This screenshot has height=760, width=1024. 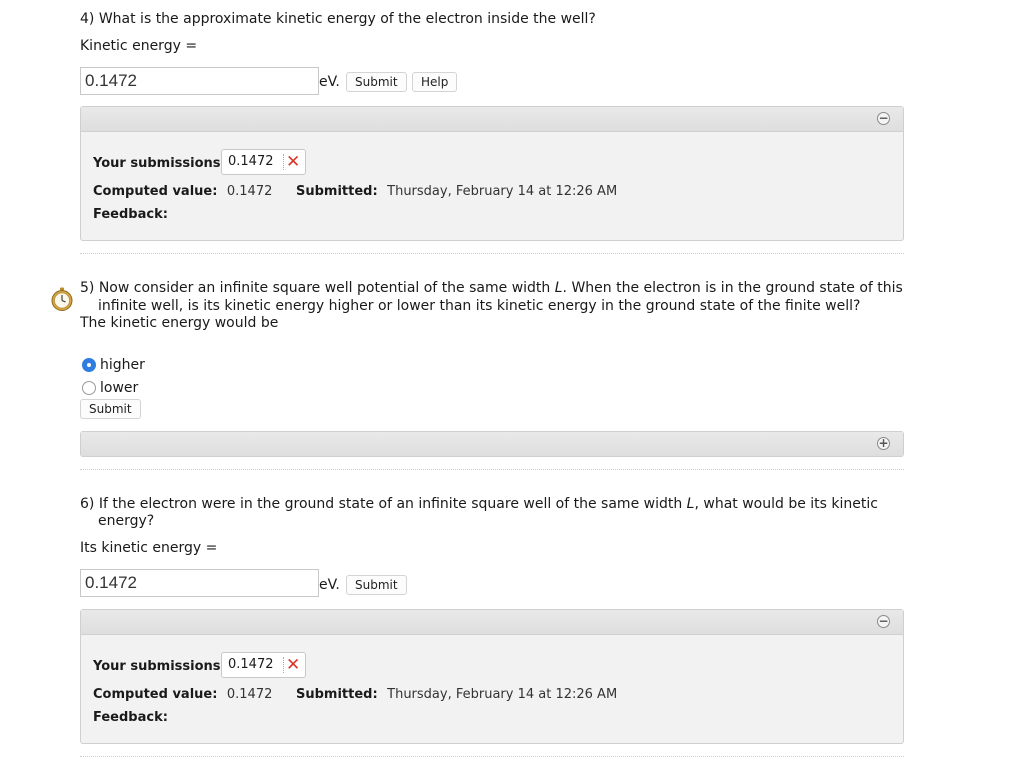 I want to click on q4-panel-header: −, so click(x=492, y=119).